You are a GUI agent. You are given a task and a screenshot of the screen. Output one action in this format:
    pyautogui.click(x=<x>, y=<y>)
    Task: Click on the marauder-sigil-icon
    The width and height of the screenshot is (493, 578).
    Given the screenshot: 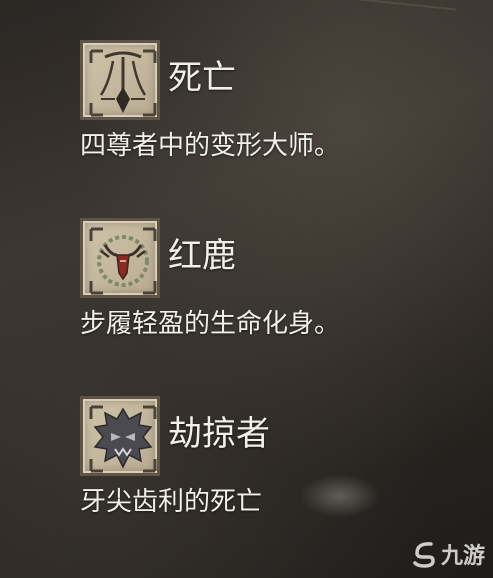 What is the action you would take?
    pyautogui.click(x=120, y=436)
    